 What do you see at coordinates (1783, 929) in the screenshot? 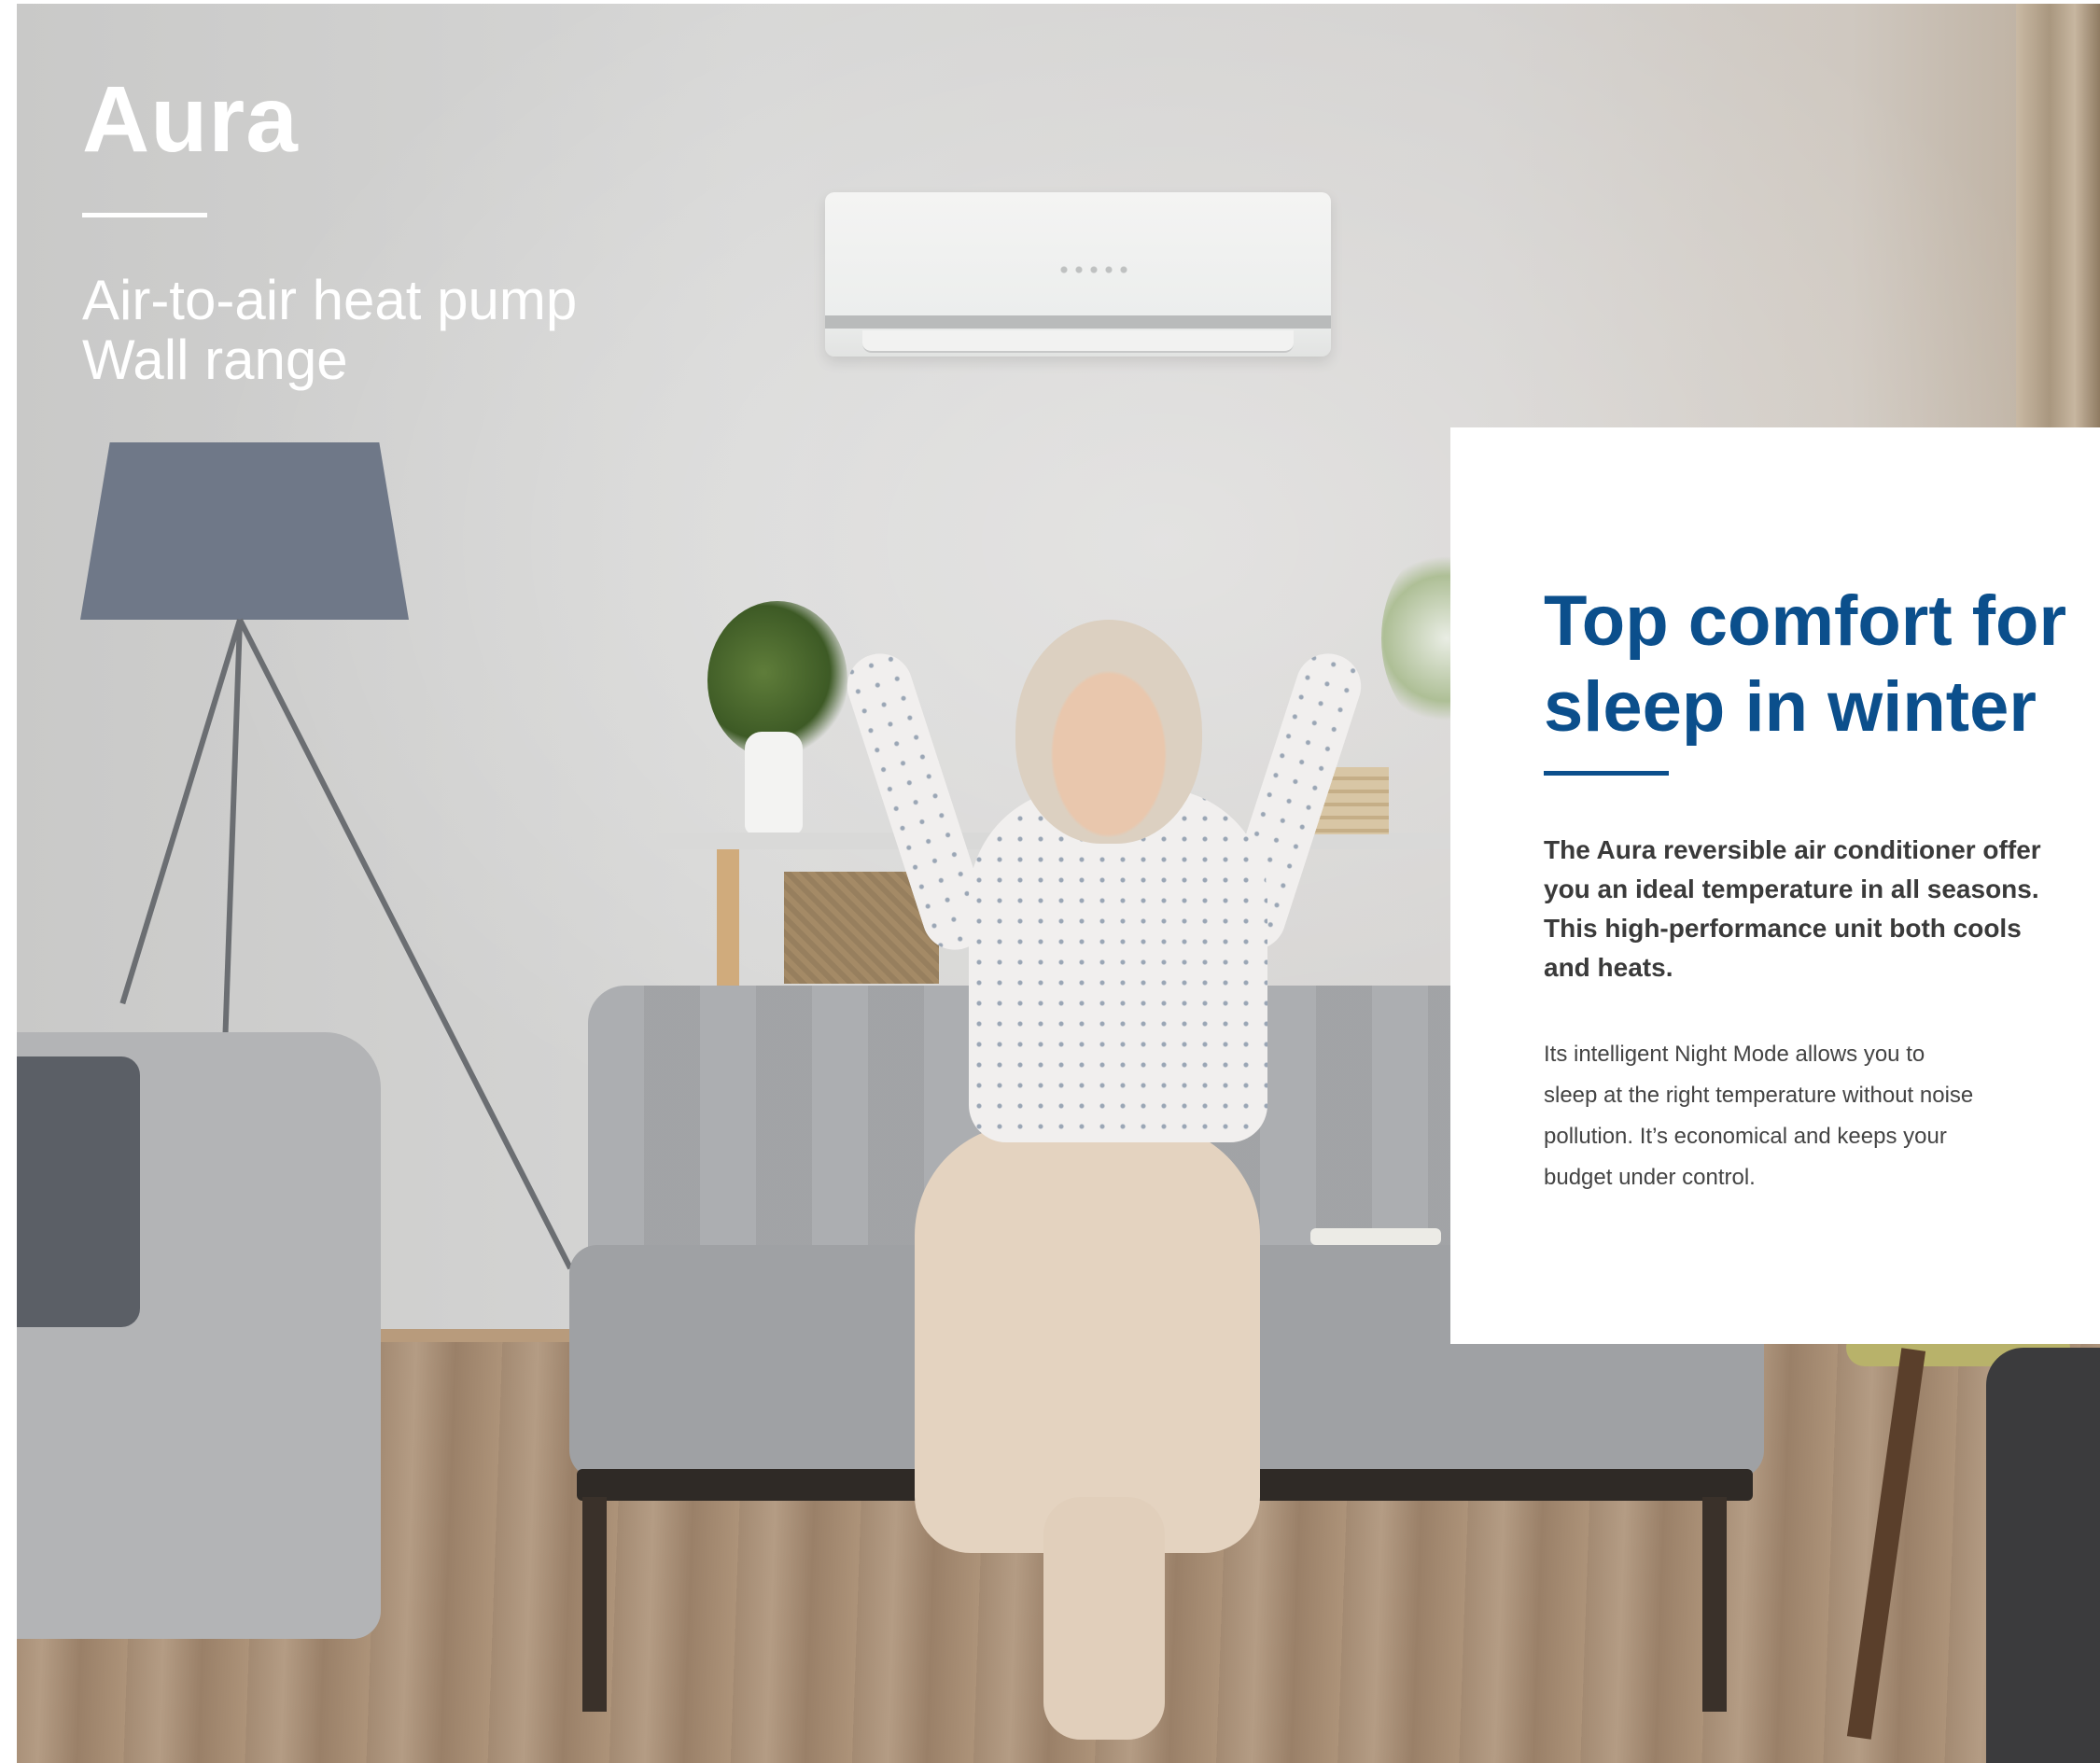
I see `lead-line: This high-performance unit both cools` at bounding box center [1783, 929].